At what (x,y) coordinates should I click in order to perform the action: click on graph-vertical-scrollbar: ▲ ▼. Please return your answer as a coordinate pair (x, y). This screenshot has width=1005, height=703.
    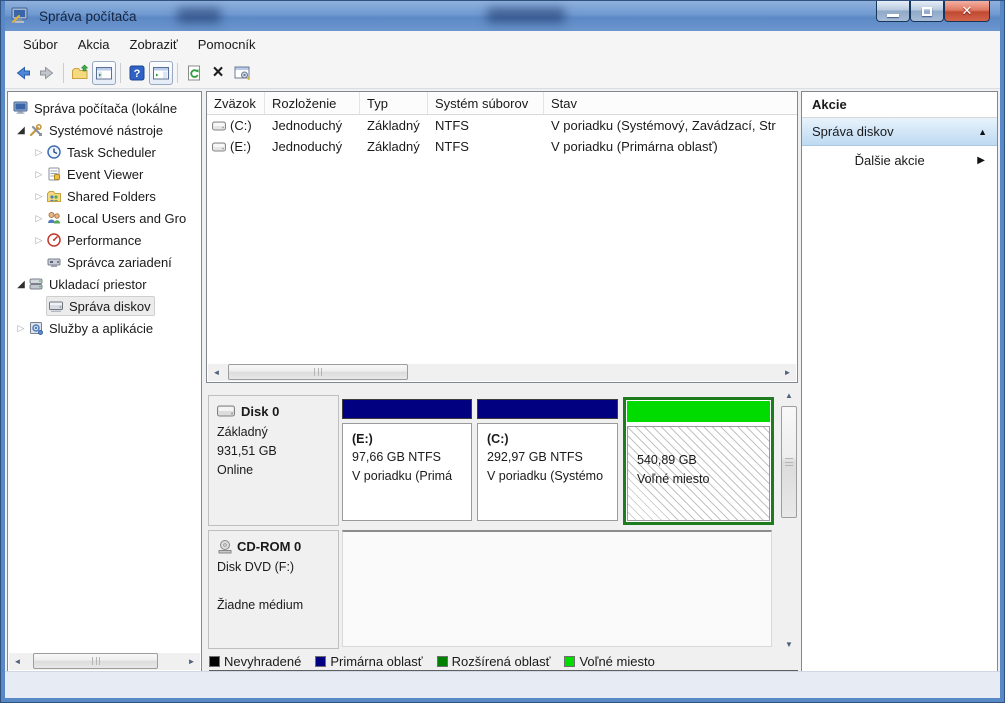
    Looking at the image, I should click on (789, 520).